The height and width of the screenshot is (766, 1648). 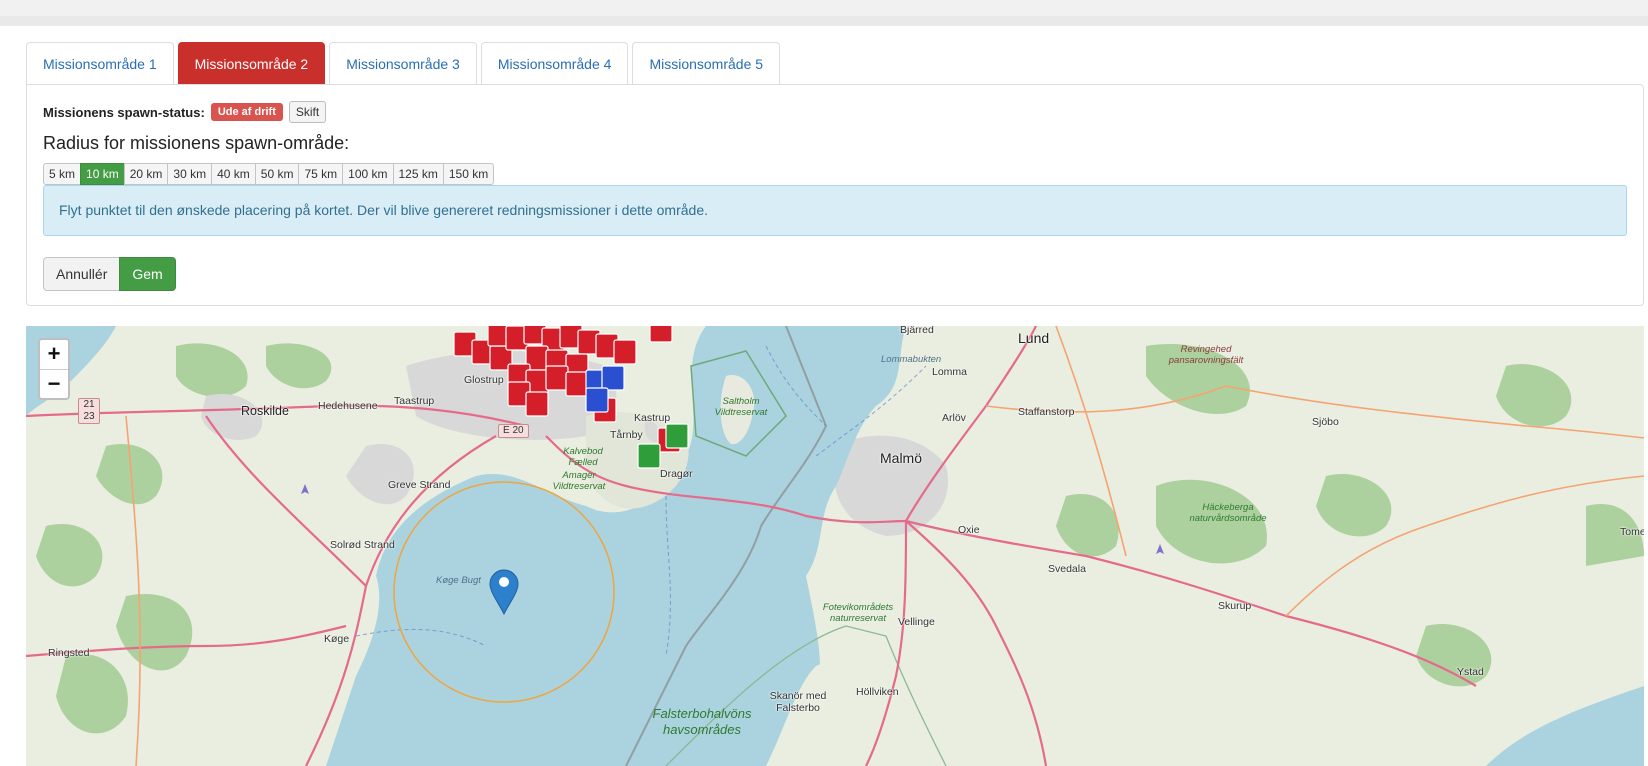 What do you see at coordinates (1325, 422) in the screenshot?
I see `place-label: Sjöbo` at bounding box center [1325, 422].